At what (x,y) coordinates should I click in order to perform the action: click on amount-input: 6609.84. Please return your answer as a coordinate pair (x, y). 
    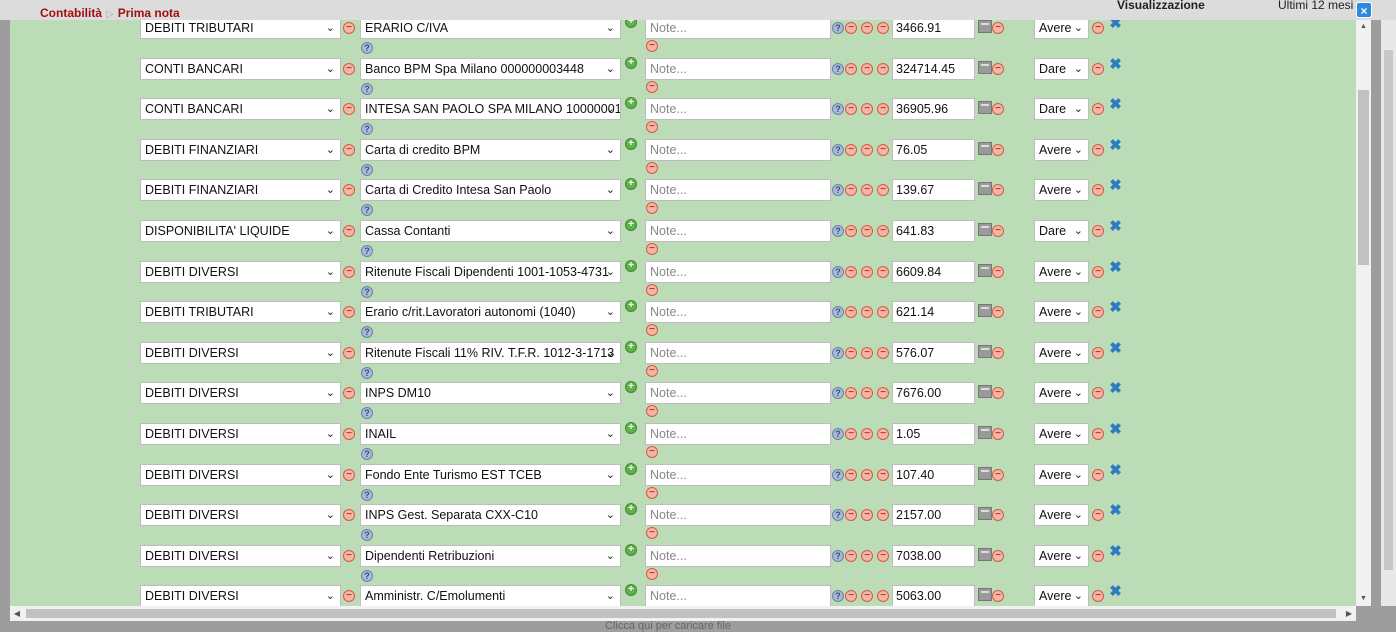
    Looking at the image, I should click on (933, 271).